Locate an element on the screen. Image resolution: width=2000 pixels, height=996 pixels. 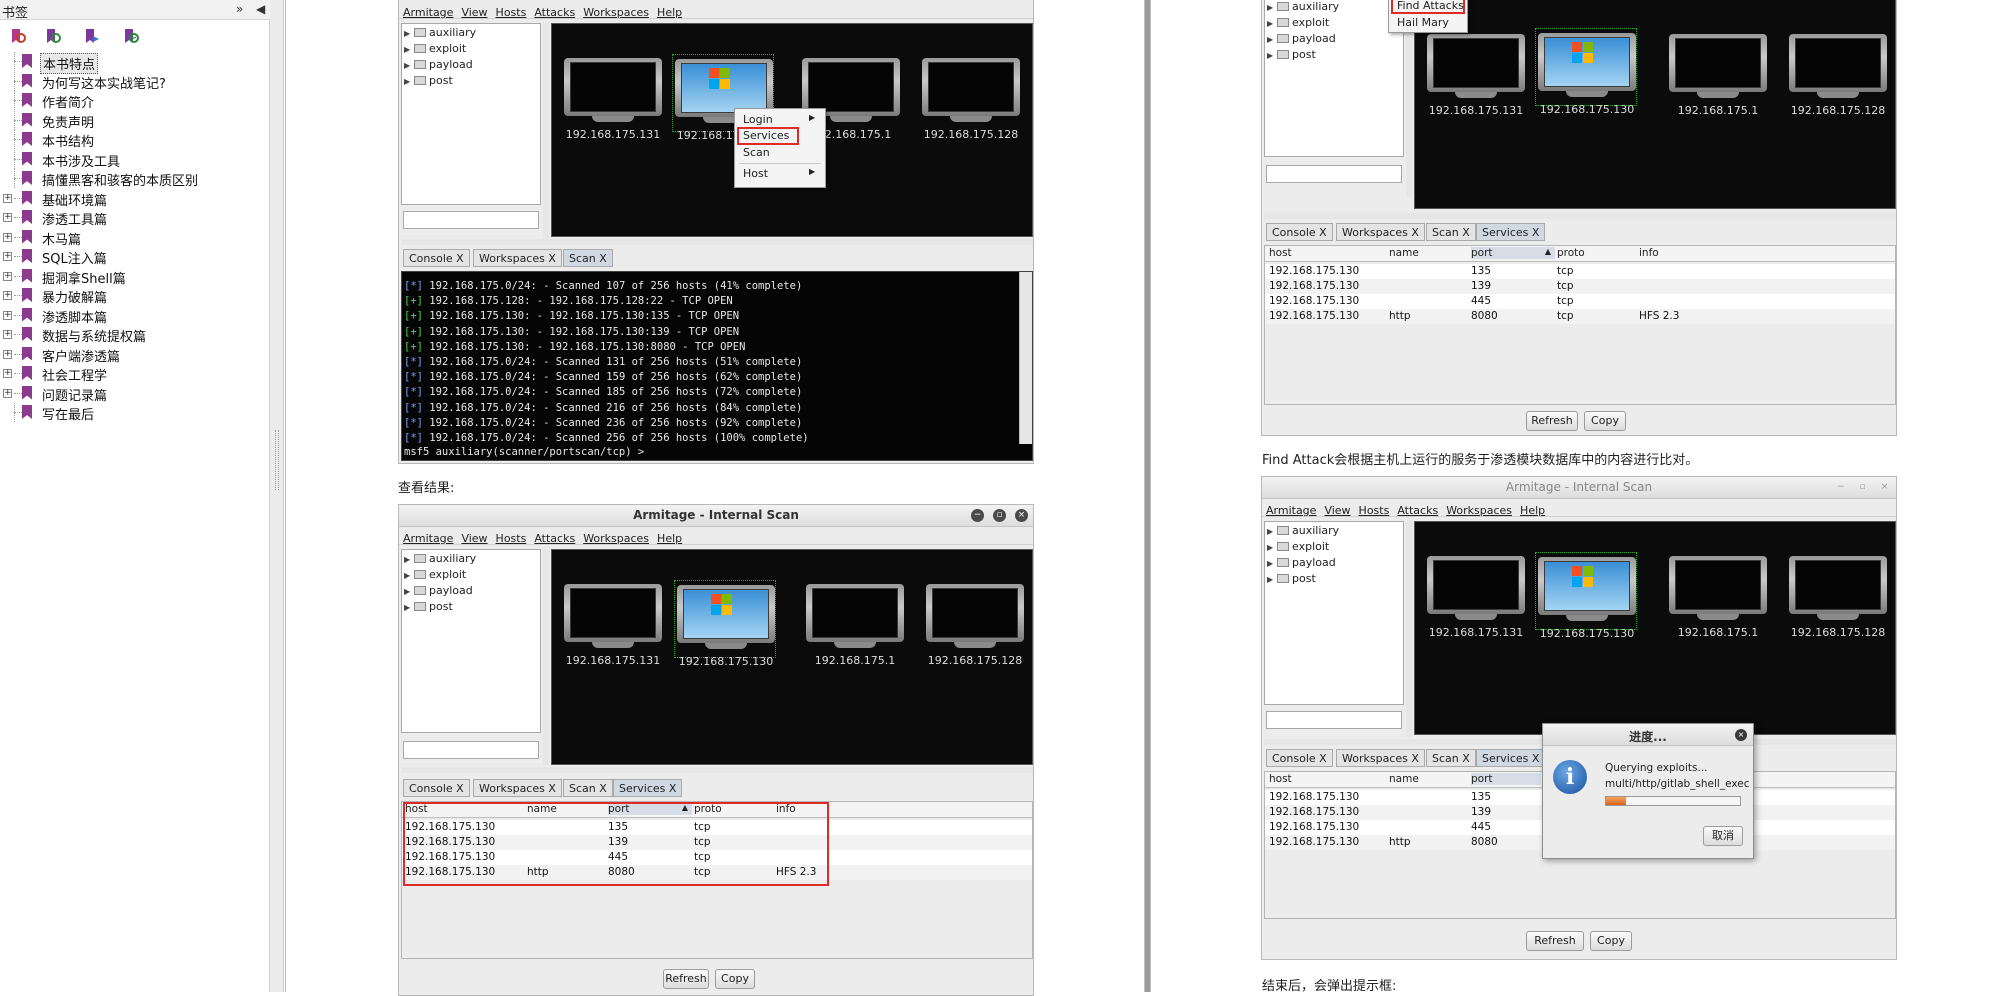
col-host: host is located at coordinates (1280, 253).